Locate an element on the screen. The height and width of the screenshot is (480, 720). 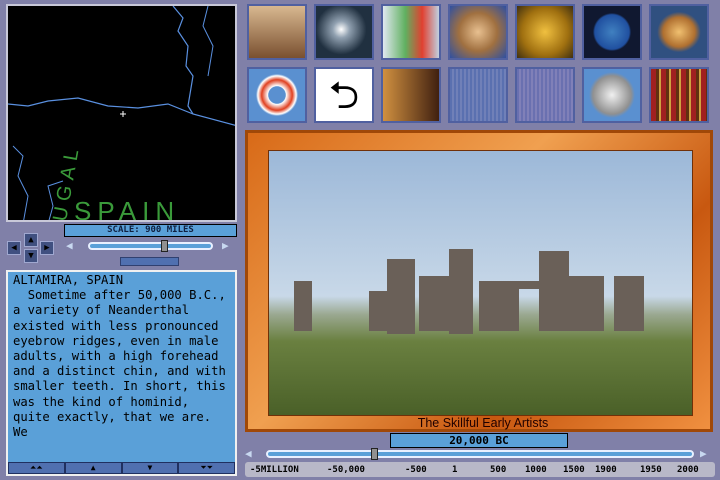
map-label-spain: SPAIN is located at coordinates (127, 209).